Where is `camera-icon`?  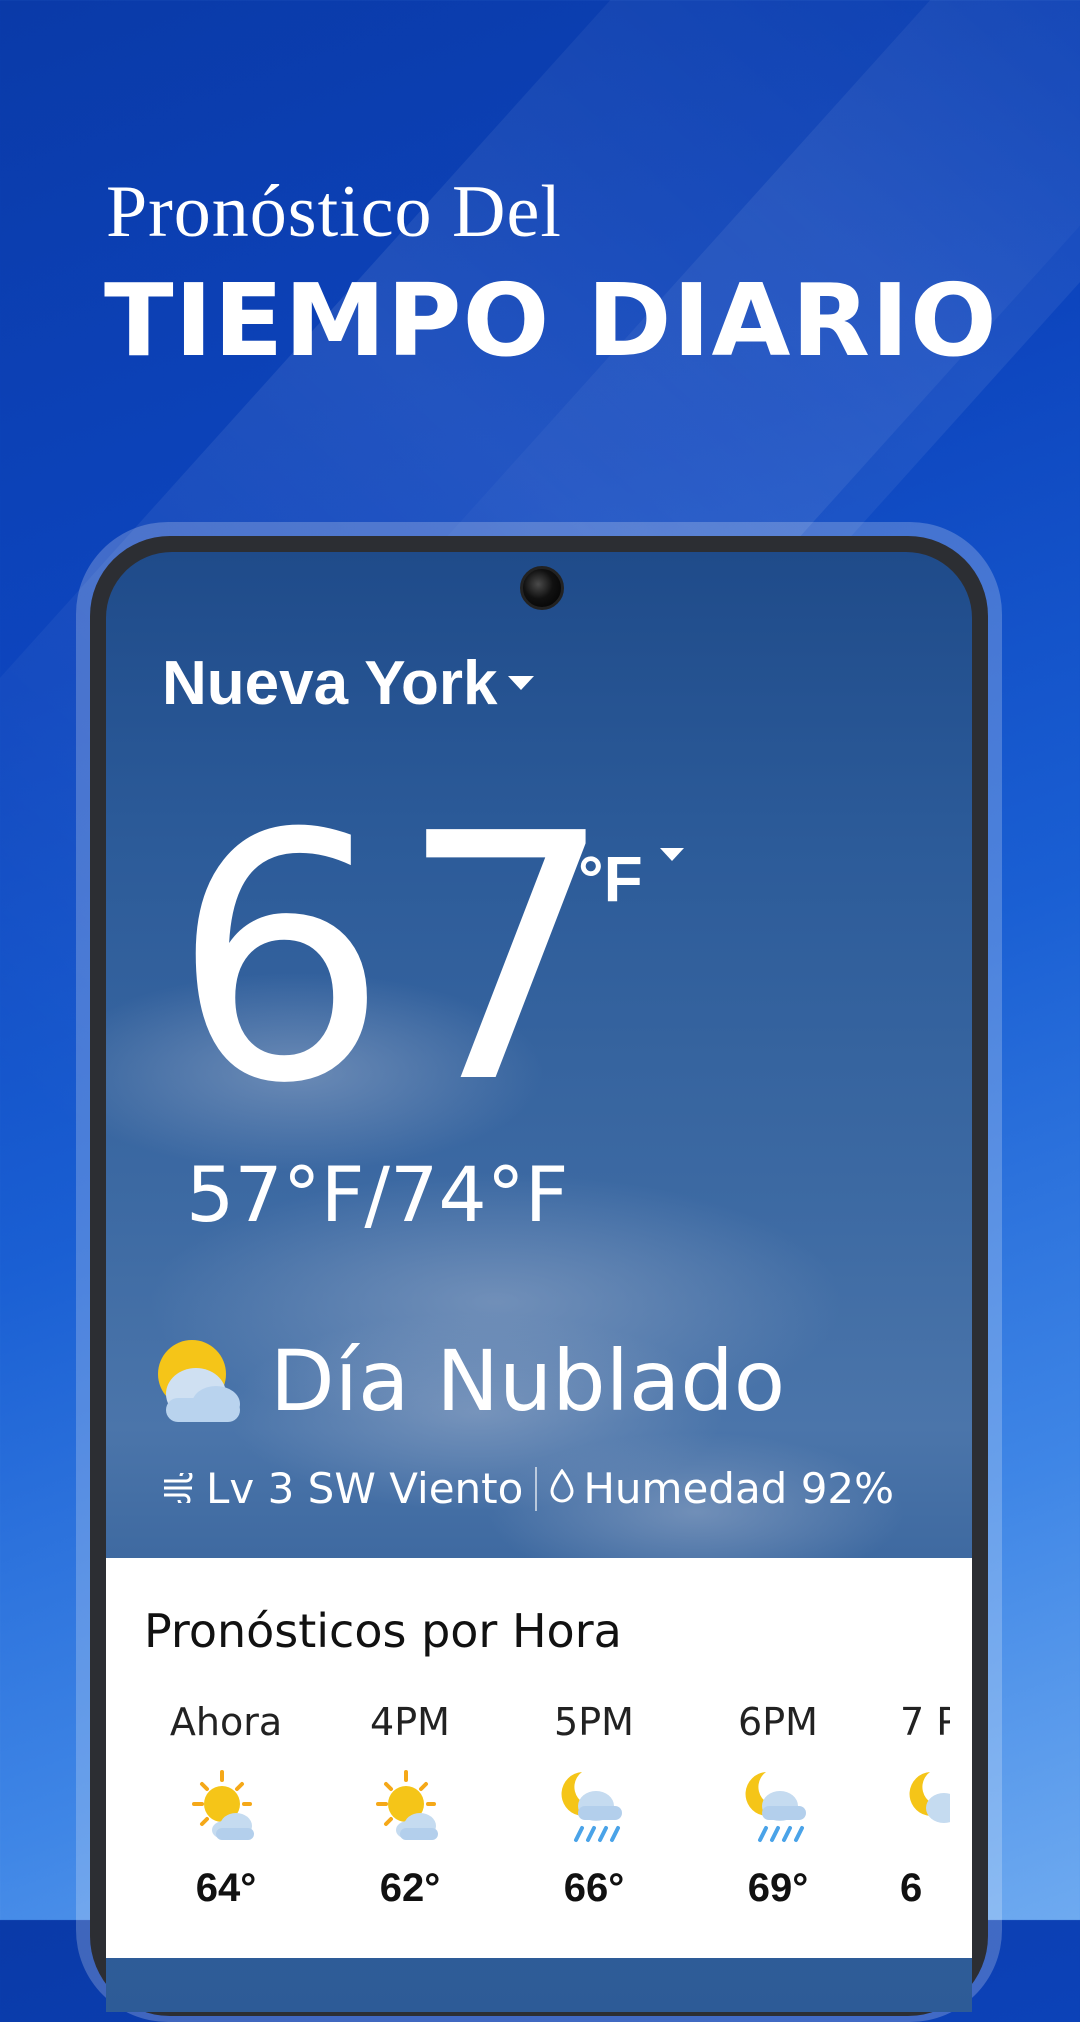
camera-icon is located at coordinates (542, 588).